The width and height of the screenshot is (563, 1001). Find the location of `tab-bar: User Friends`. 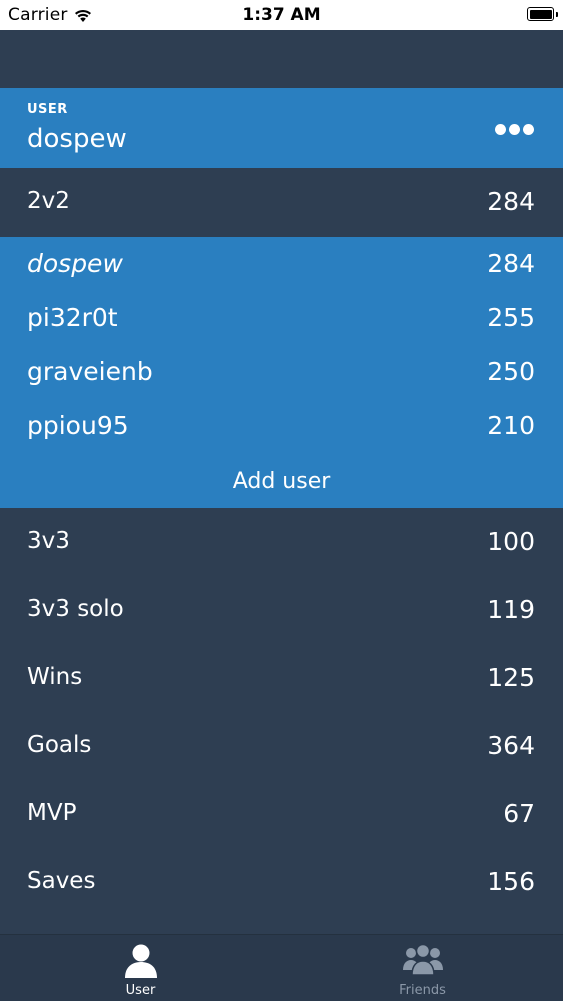

tab-bar: User Friends is located at coordinates (281, 967).